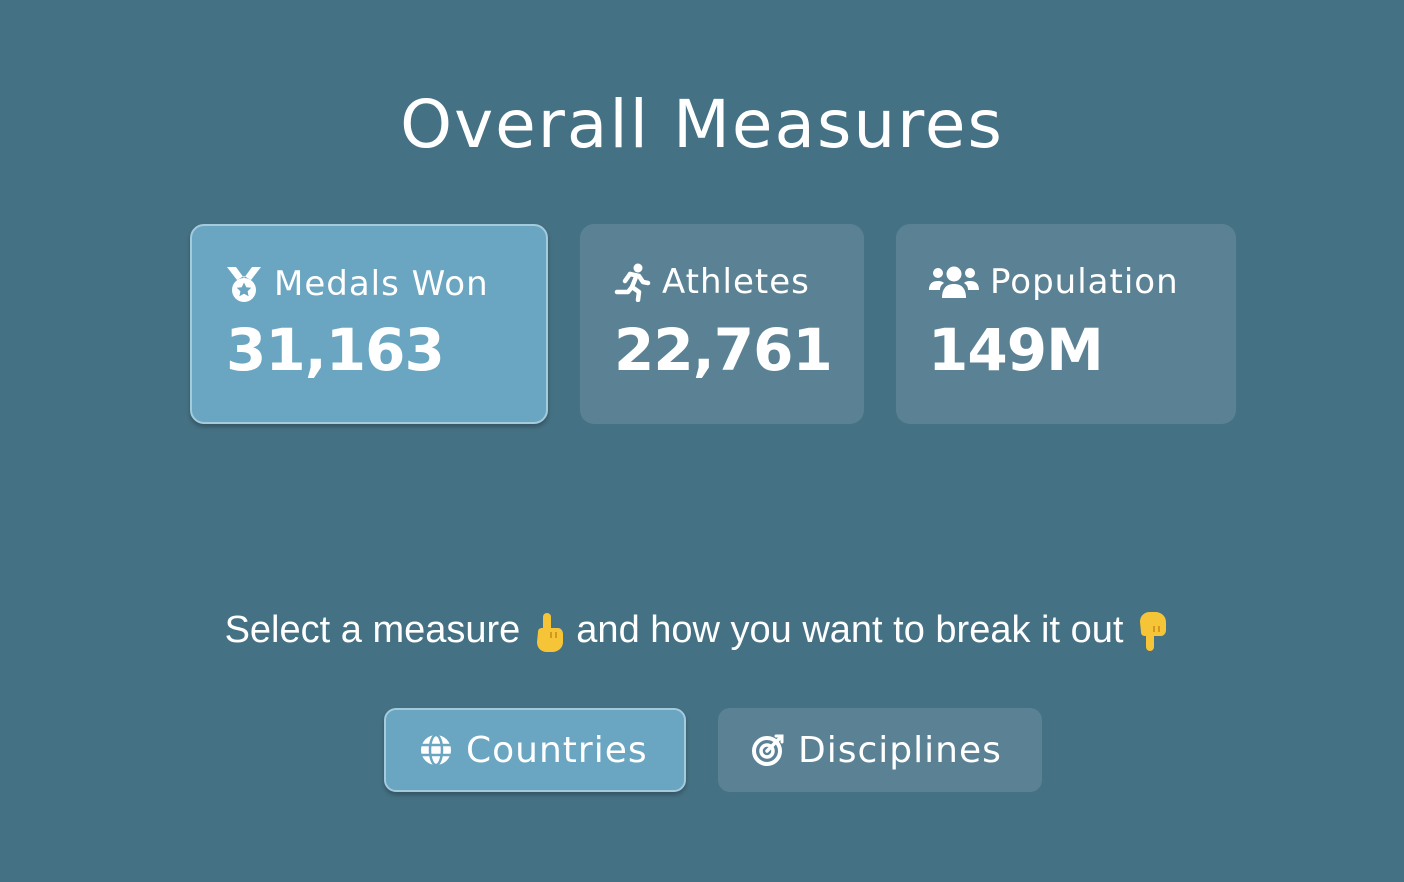  What do you see at coordinates (954, 282) in the screenshot?
I see `people-group-icon` at bounding box center [954, 282].